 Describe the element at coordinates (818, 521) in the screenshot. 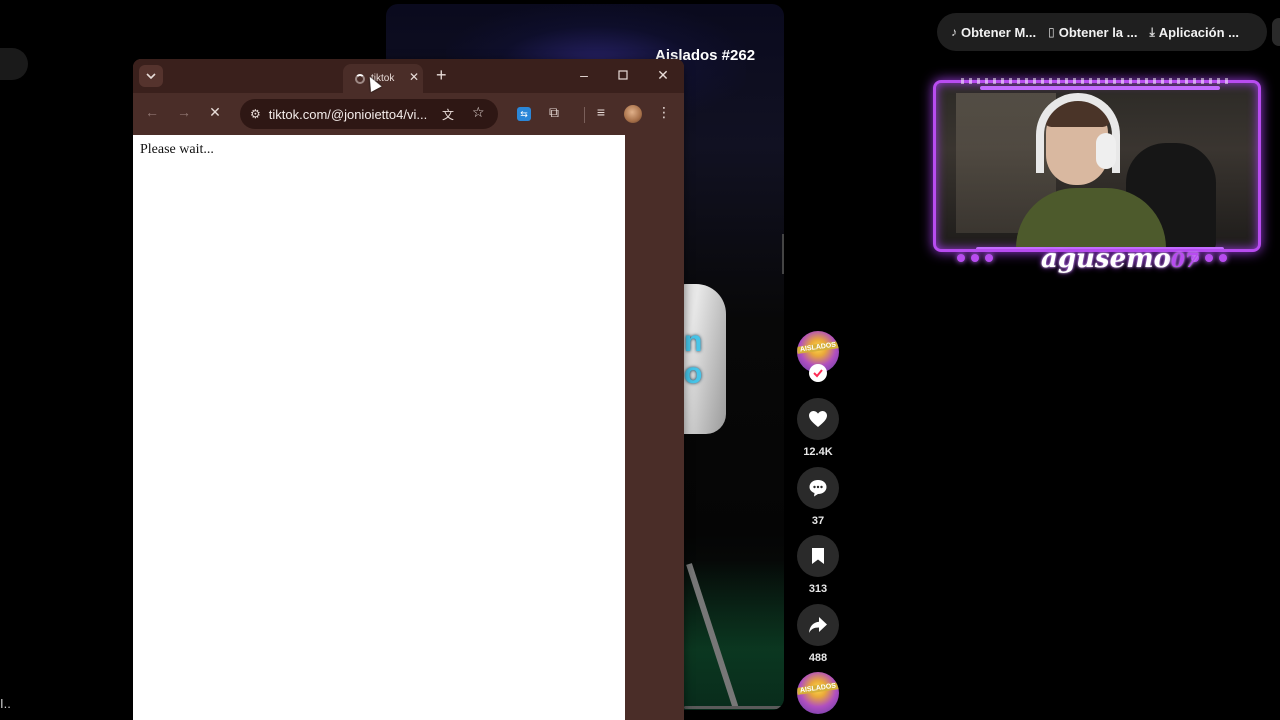

I see `comment-count: 37` at that location.